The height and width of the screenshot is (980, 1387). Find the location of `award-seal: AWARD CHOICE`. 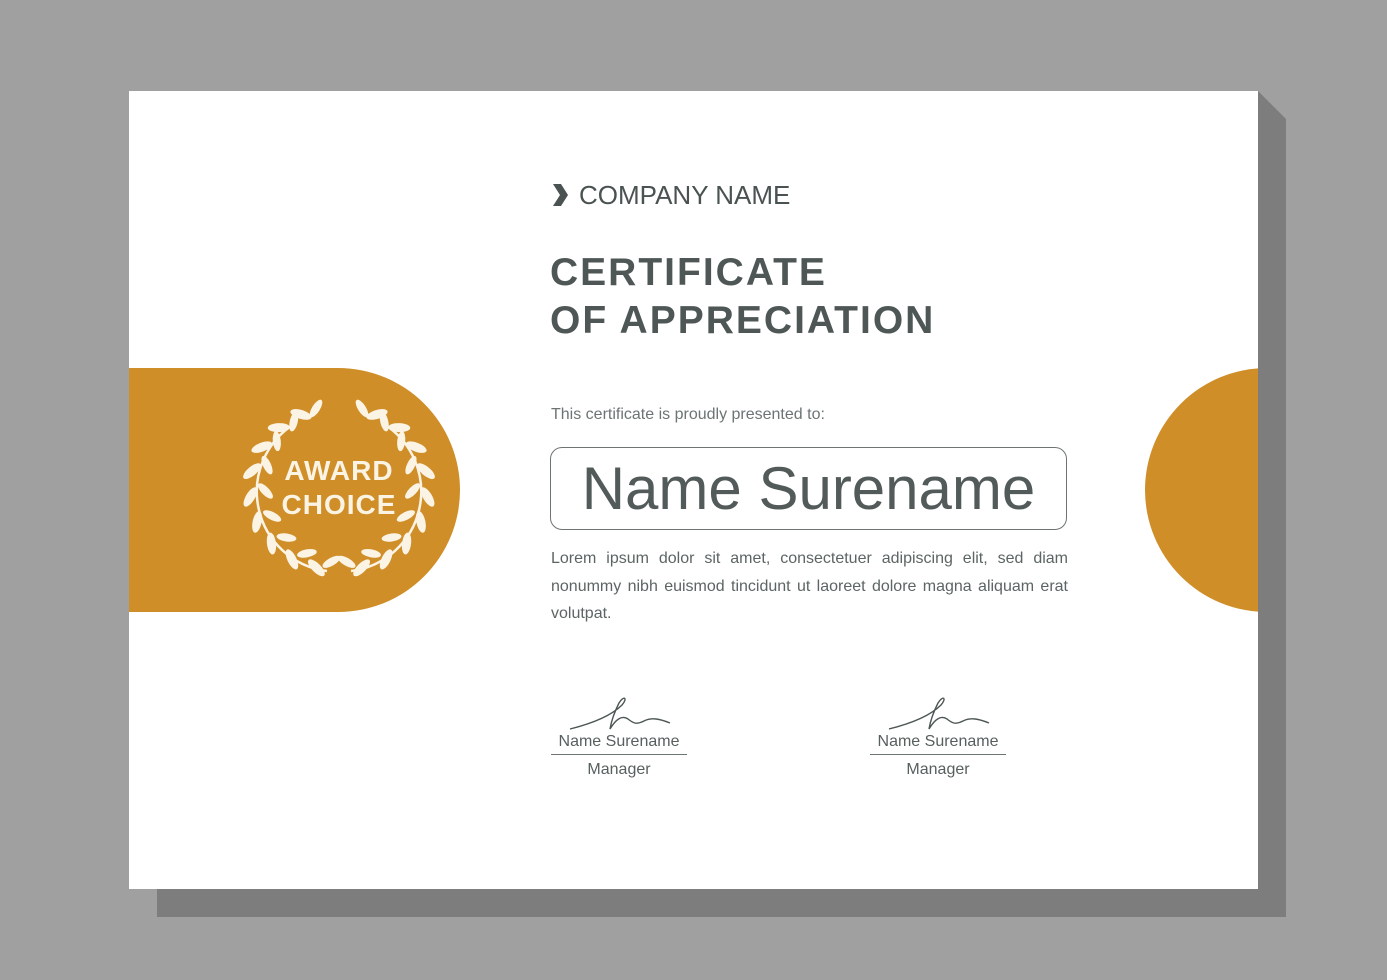

award-seal: AWARD CHOICE is located at coordinates (339, 491).